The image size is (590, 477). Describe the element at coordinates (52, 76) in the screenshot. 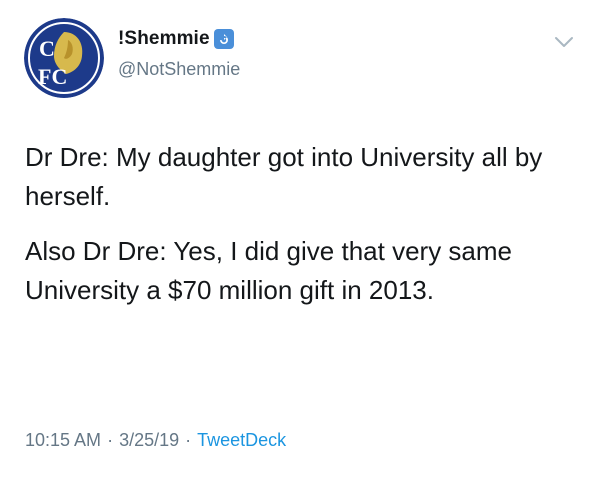

I see `crest-letters-bottom: FC` at that location.